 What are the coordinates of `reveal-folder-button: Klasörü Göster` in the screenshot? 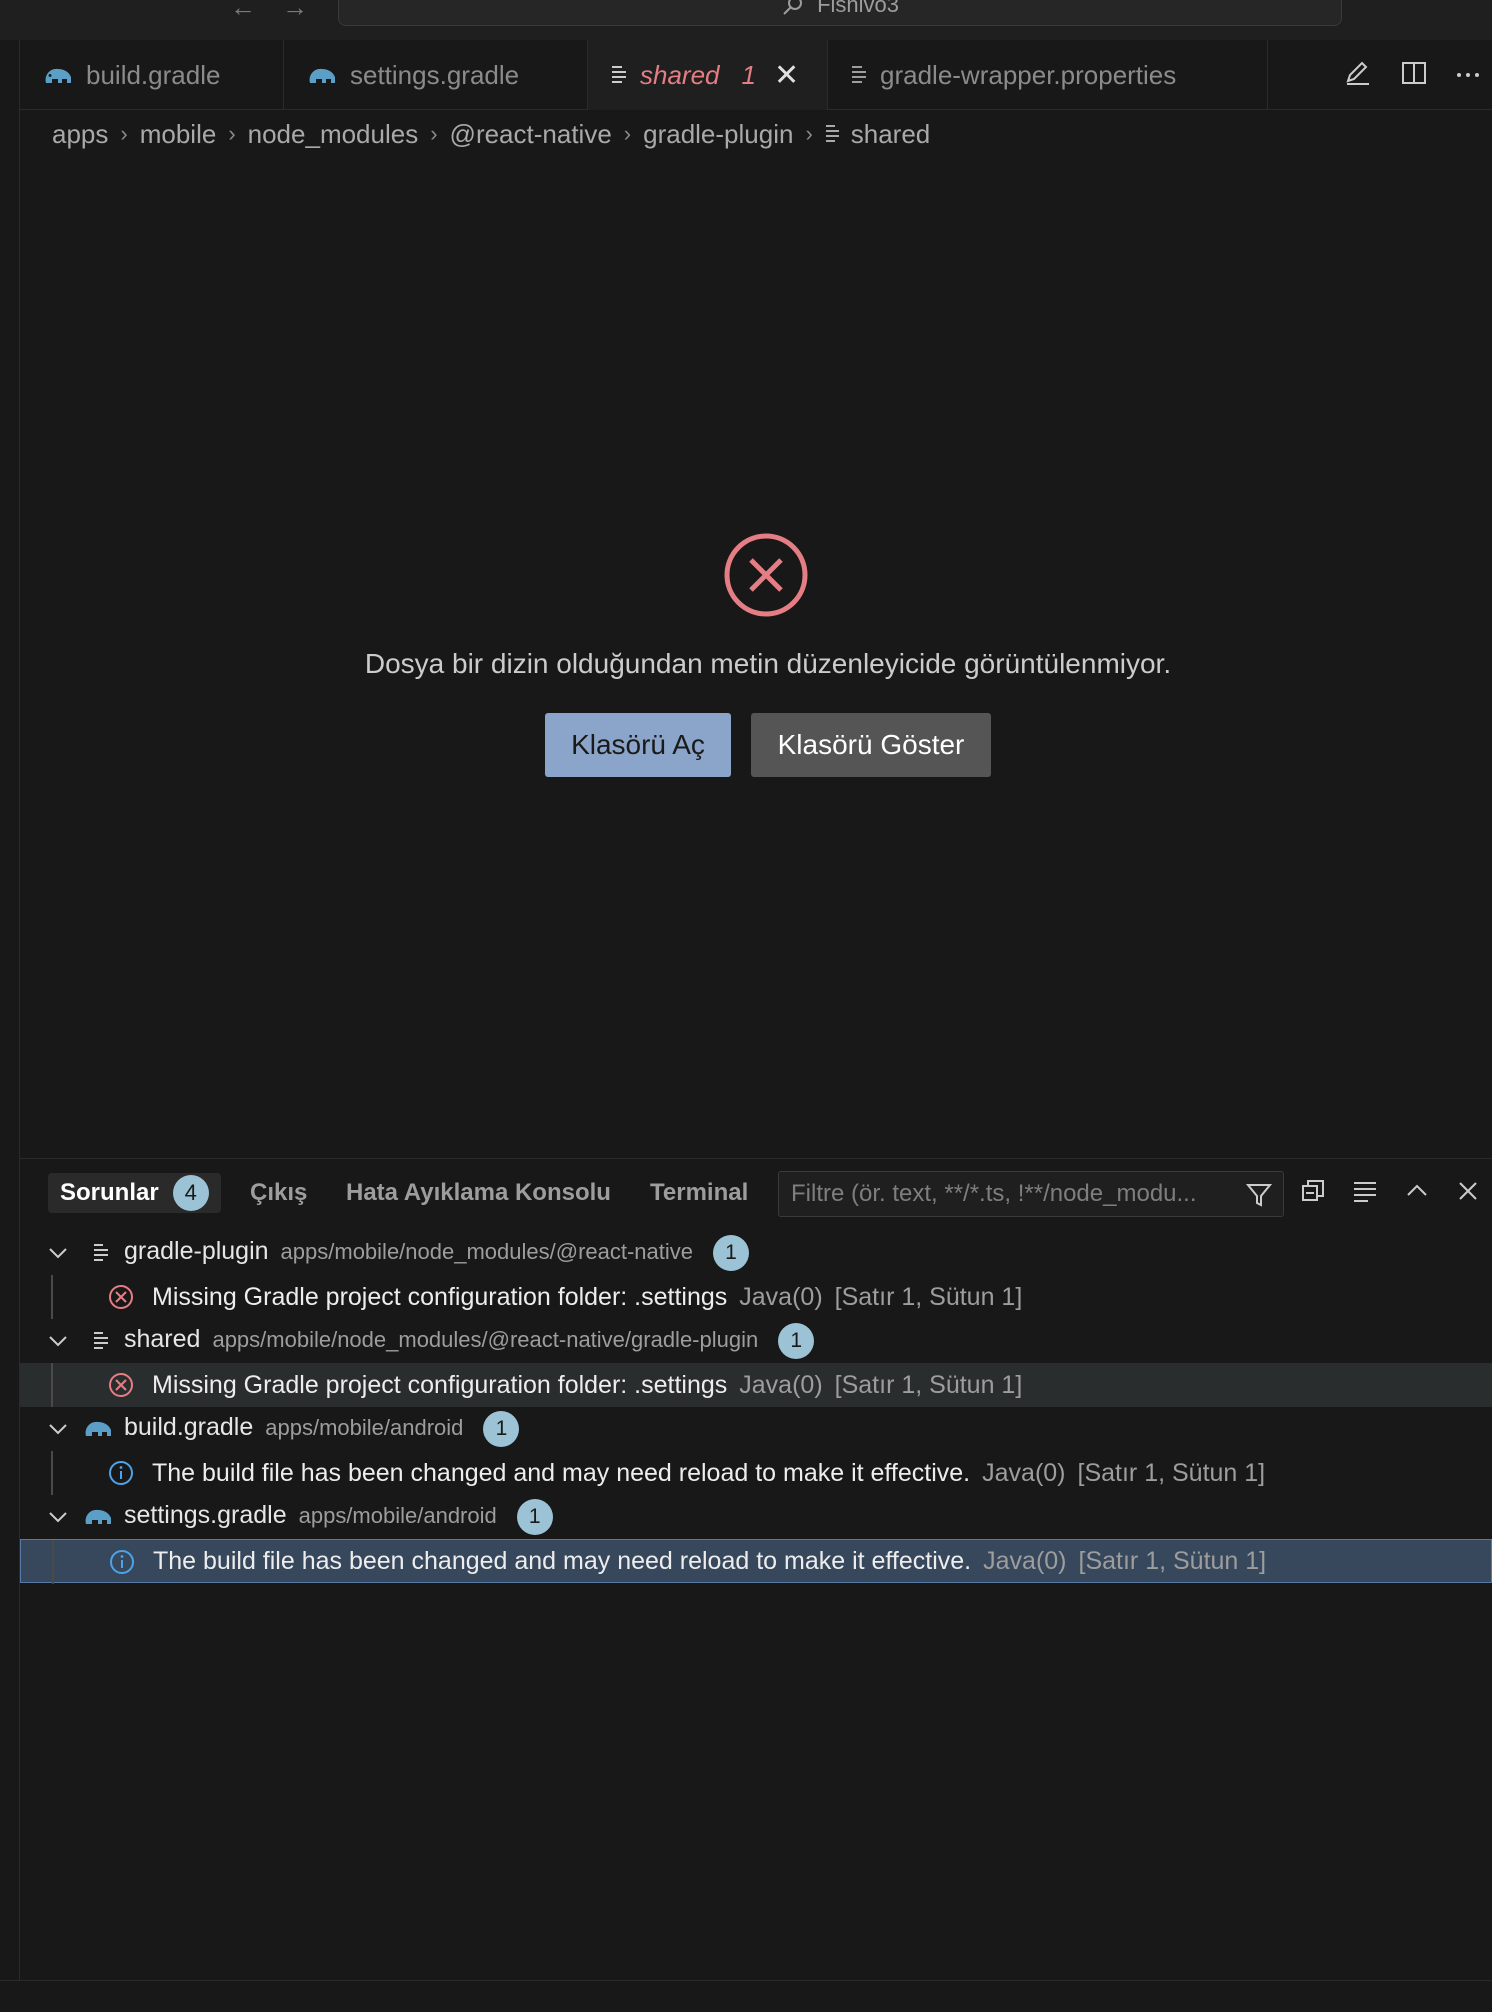 It's located at (871, 745).